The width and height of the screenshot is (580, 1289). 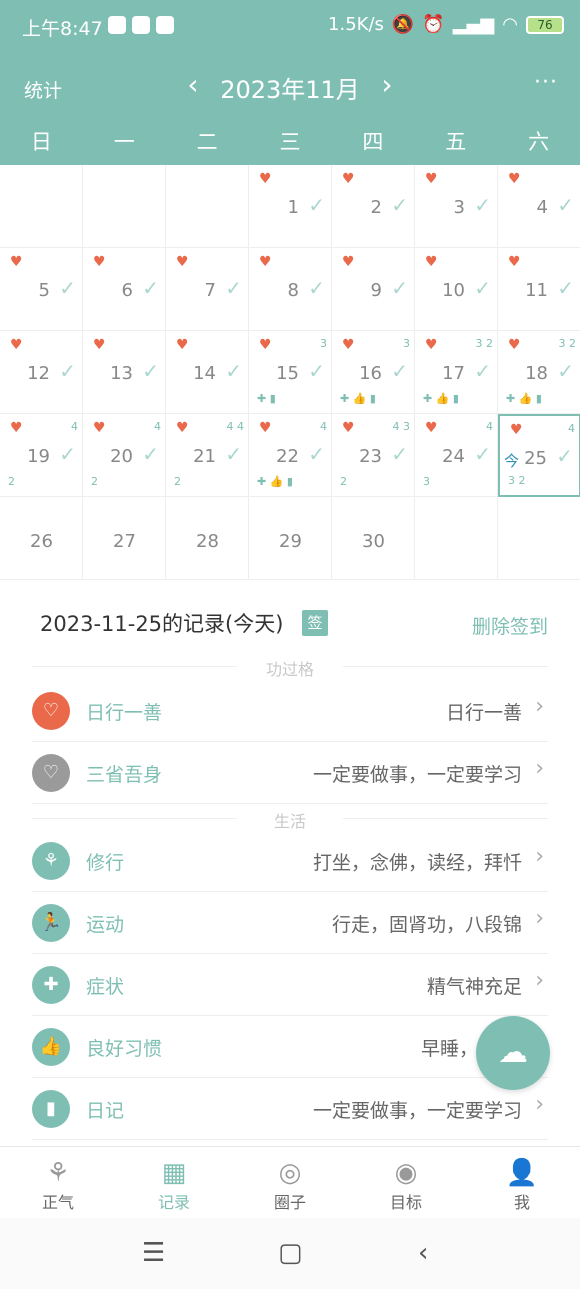 I want to click on practice-badge: 3 2, so click(x=484, y=343).